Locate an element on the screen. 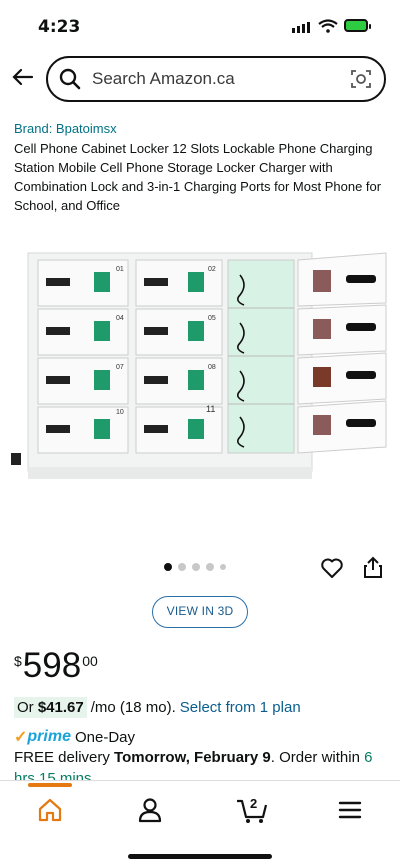 The width and height of the screenshot is (400, 867). status-bar: 4:23 is located at coordinates (200, 26).